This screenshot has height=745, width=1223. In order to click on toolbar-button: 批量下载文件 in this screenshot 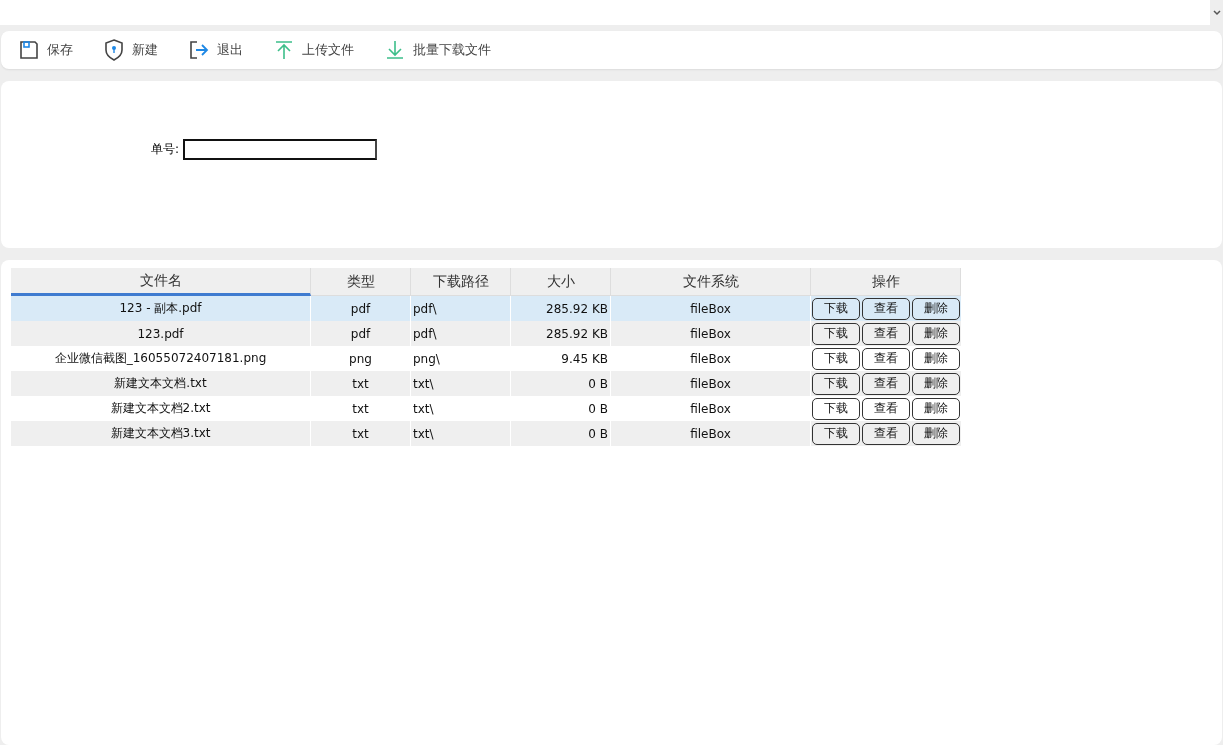, I will do `click(438, 50)`.